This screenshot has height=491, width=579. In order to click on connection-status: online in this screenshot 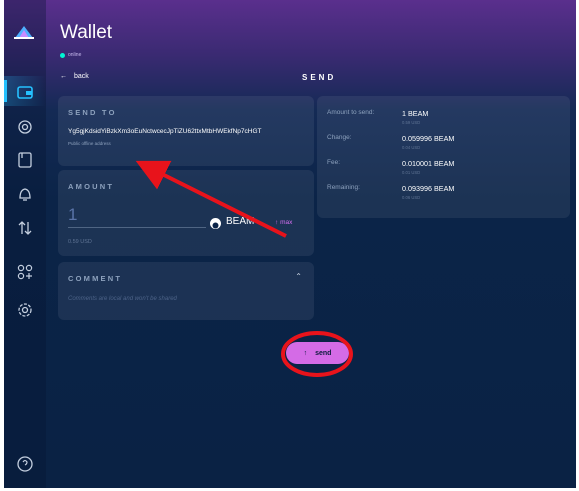, I will do `click(70, 55)`.